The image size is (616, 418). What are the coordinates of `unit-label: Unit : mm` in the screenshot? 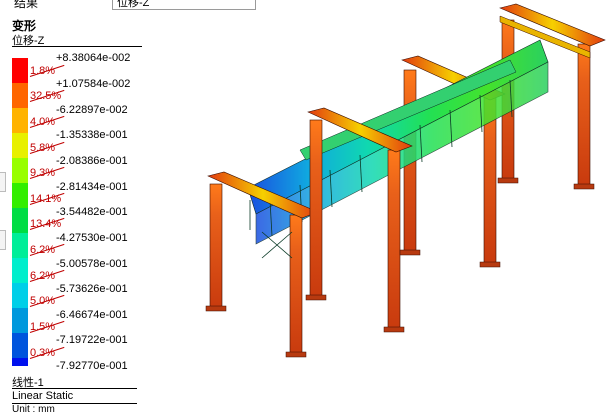 It's located at (33, 409).